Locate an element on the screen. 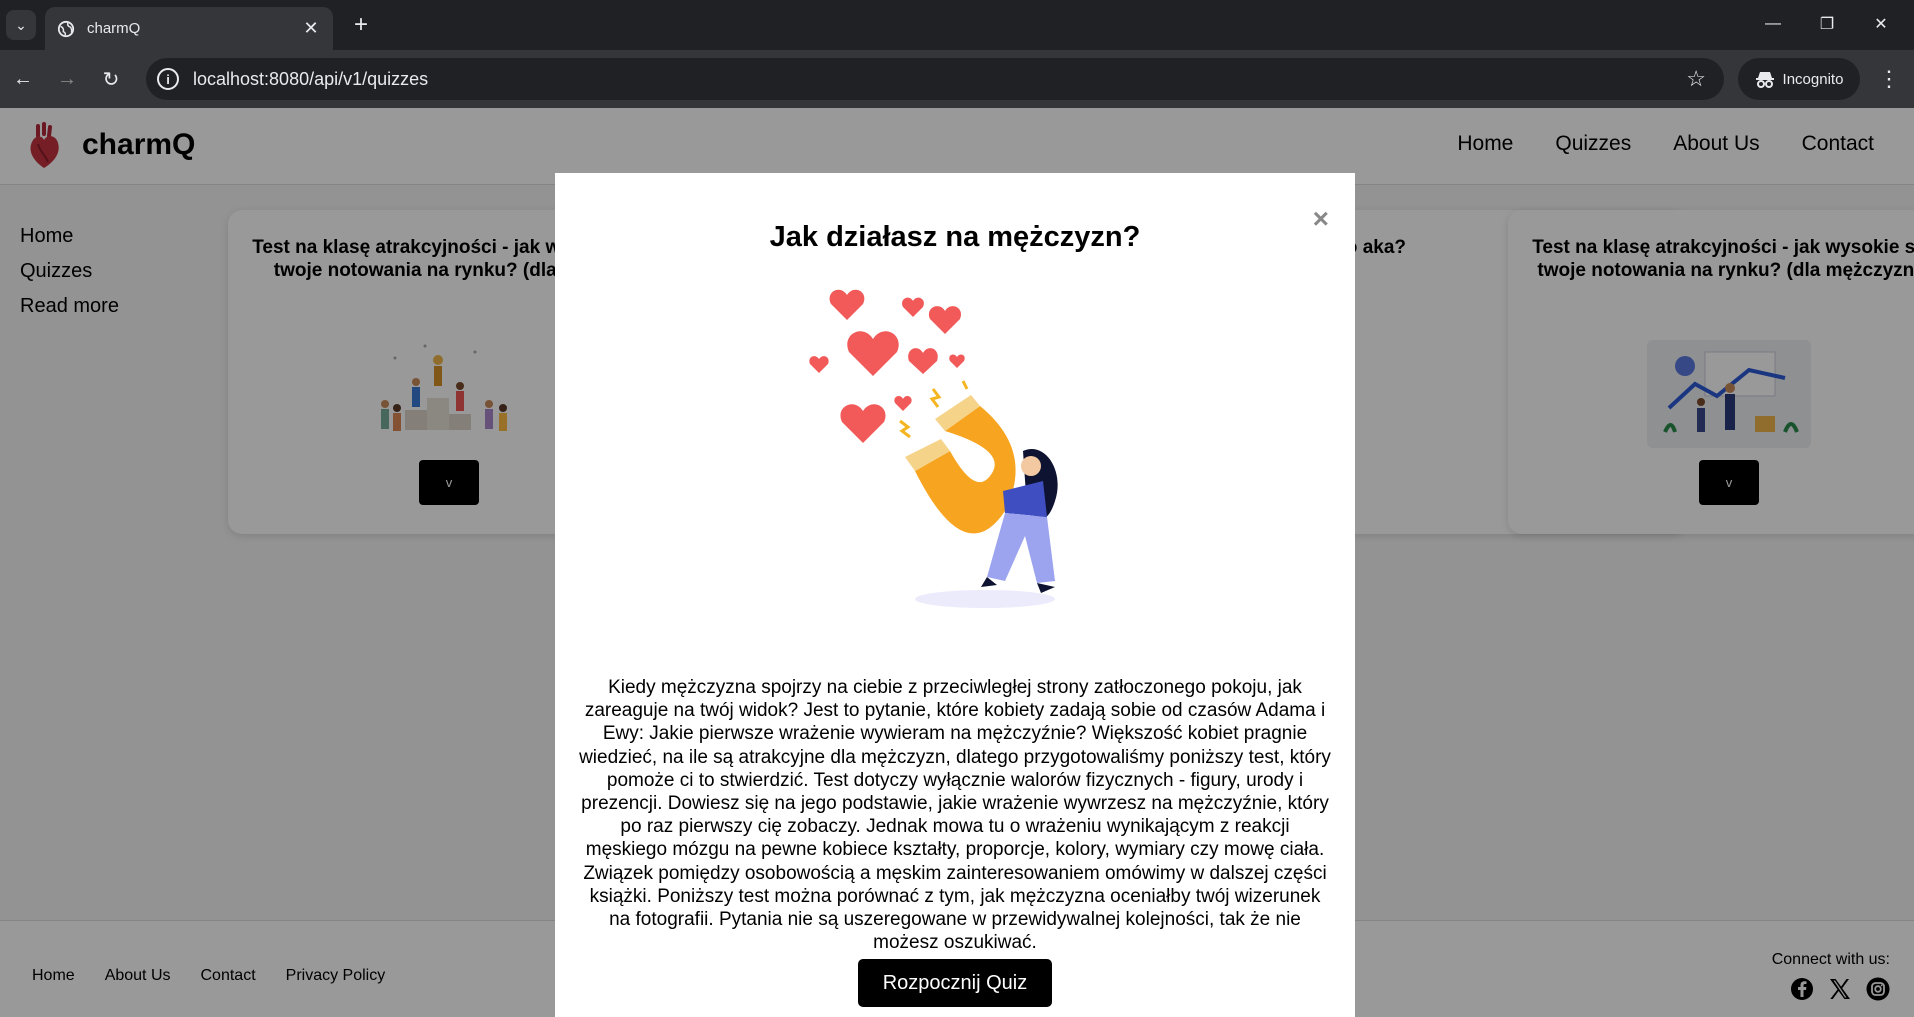  browser-tab-bar: ⌄ charmQ ✕ + — ❐ ✕ is located at coordinates (957, 25).